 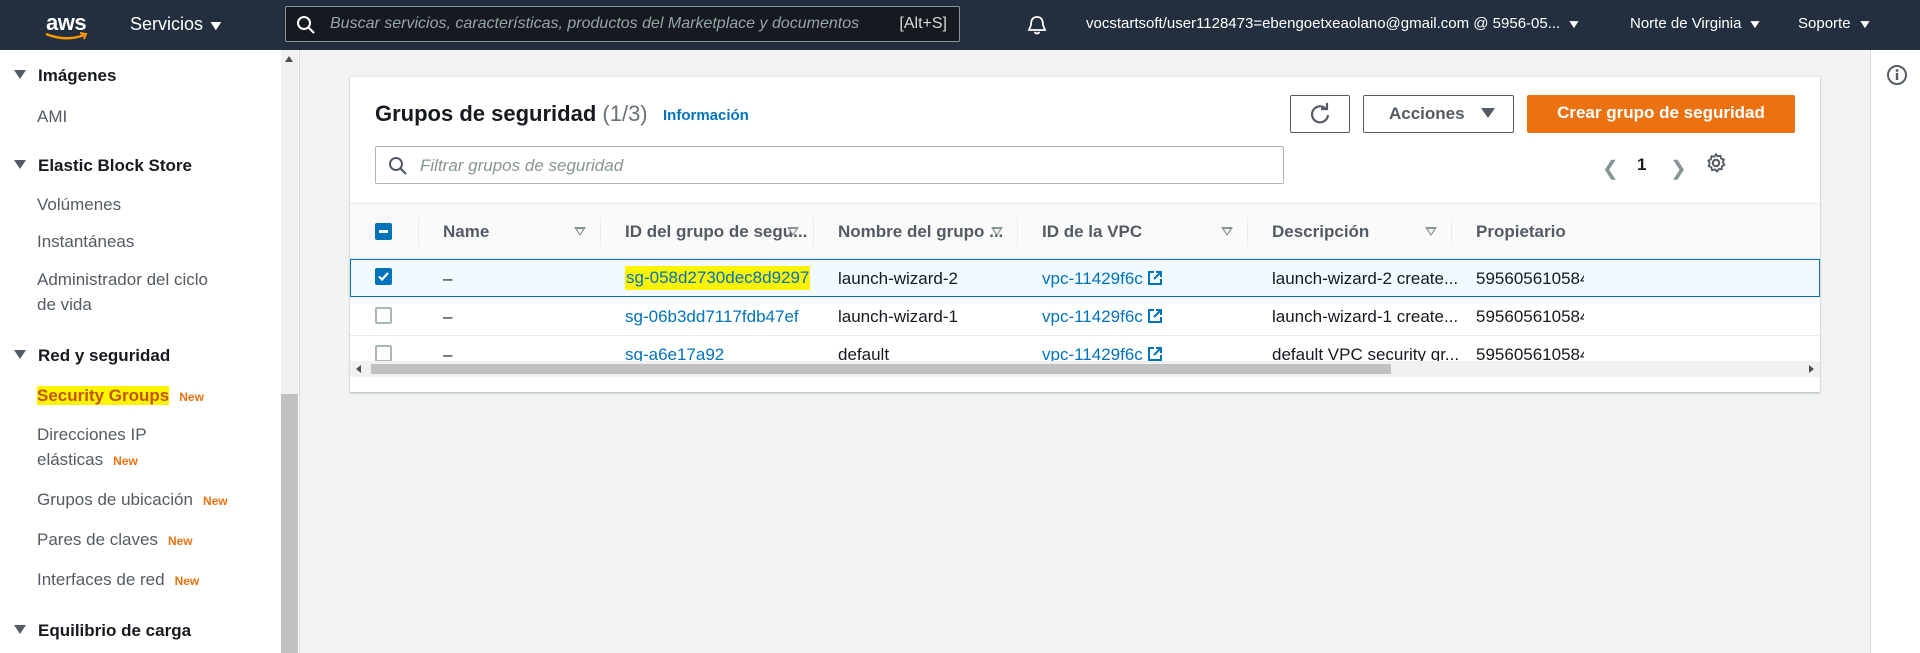 I want to click on sidebar-item-instantaneas: Instantáneas, so click(x=85, y=241).